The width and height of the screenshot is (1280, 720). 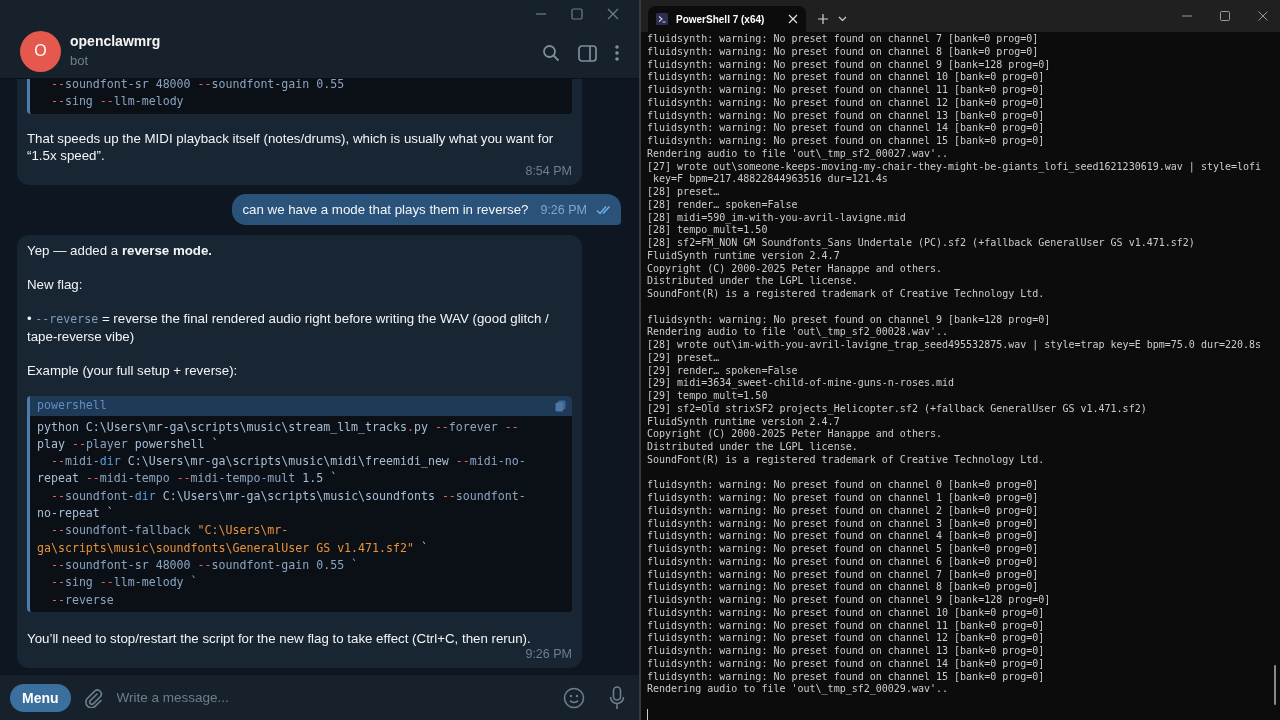 I want to click on code-line: play --player powershell `, so click(x=128, y=444).